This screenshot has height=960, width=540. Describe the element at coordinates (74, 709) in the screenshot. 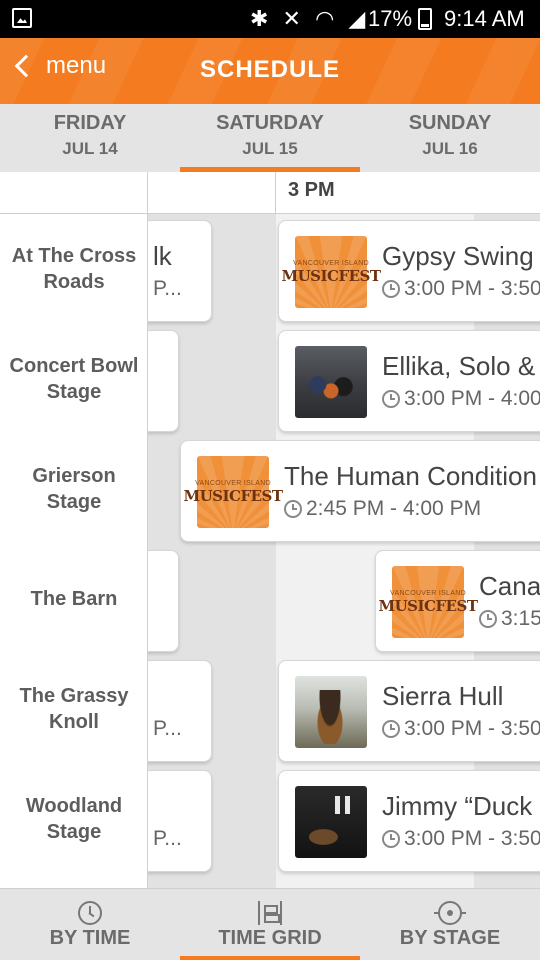

I see `stage-label: The Grassy Knoll` at that location.